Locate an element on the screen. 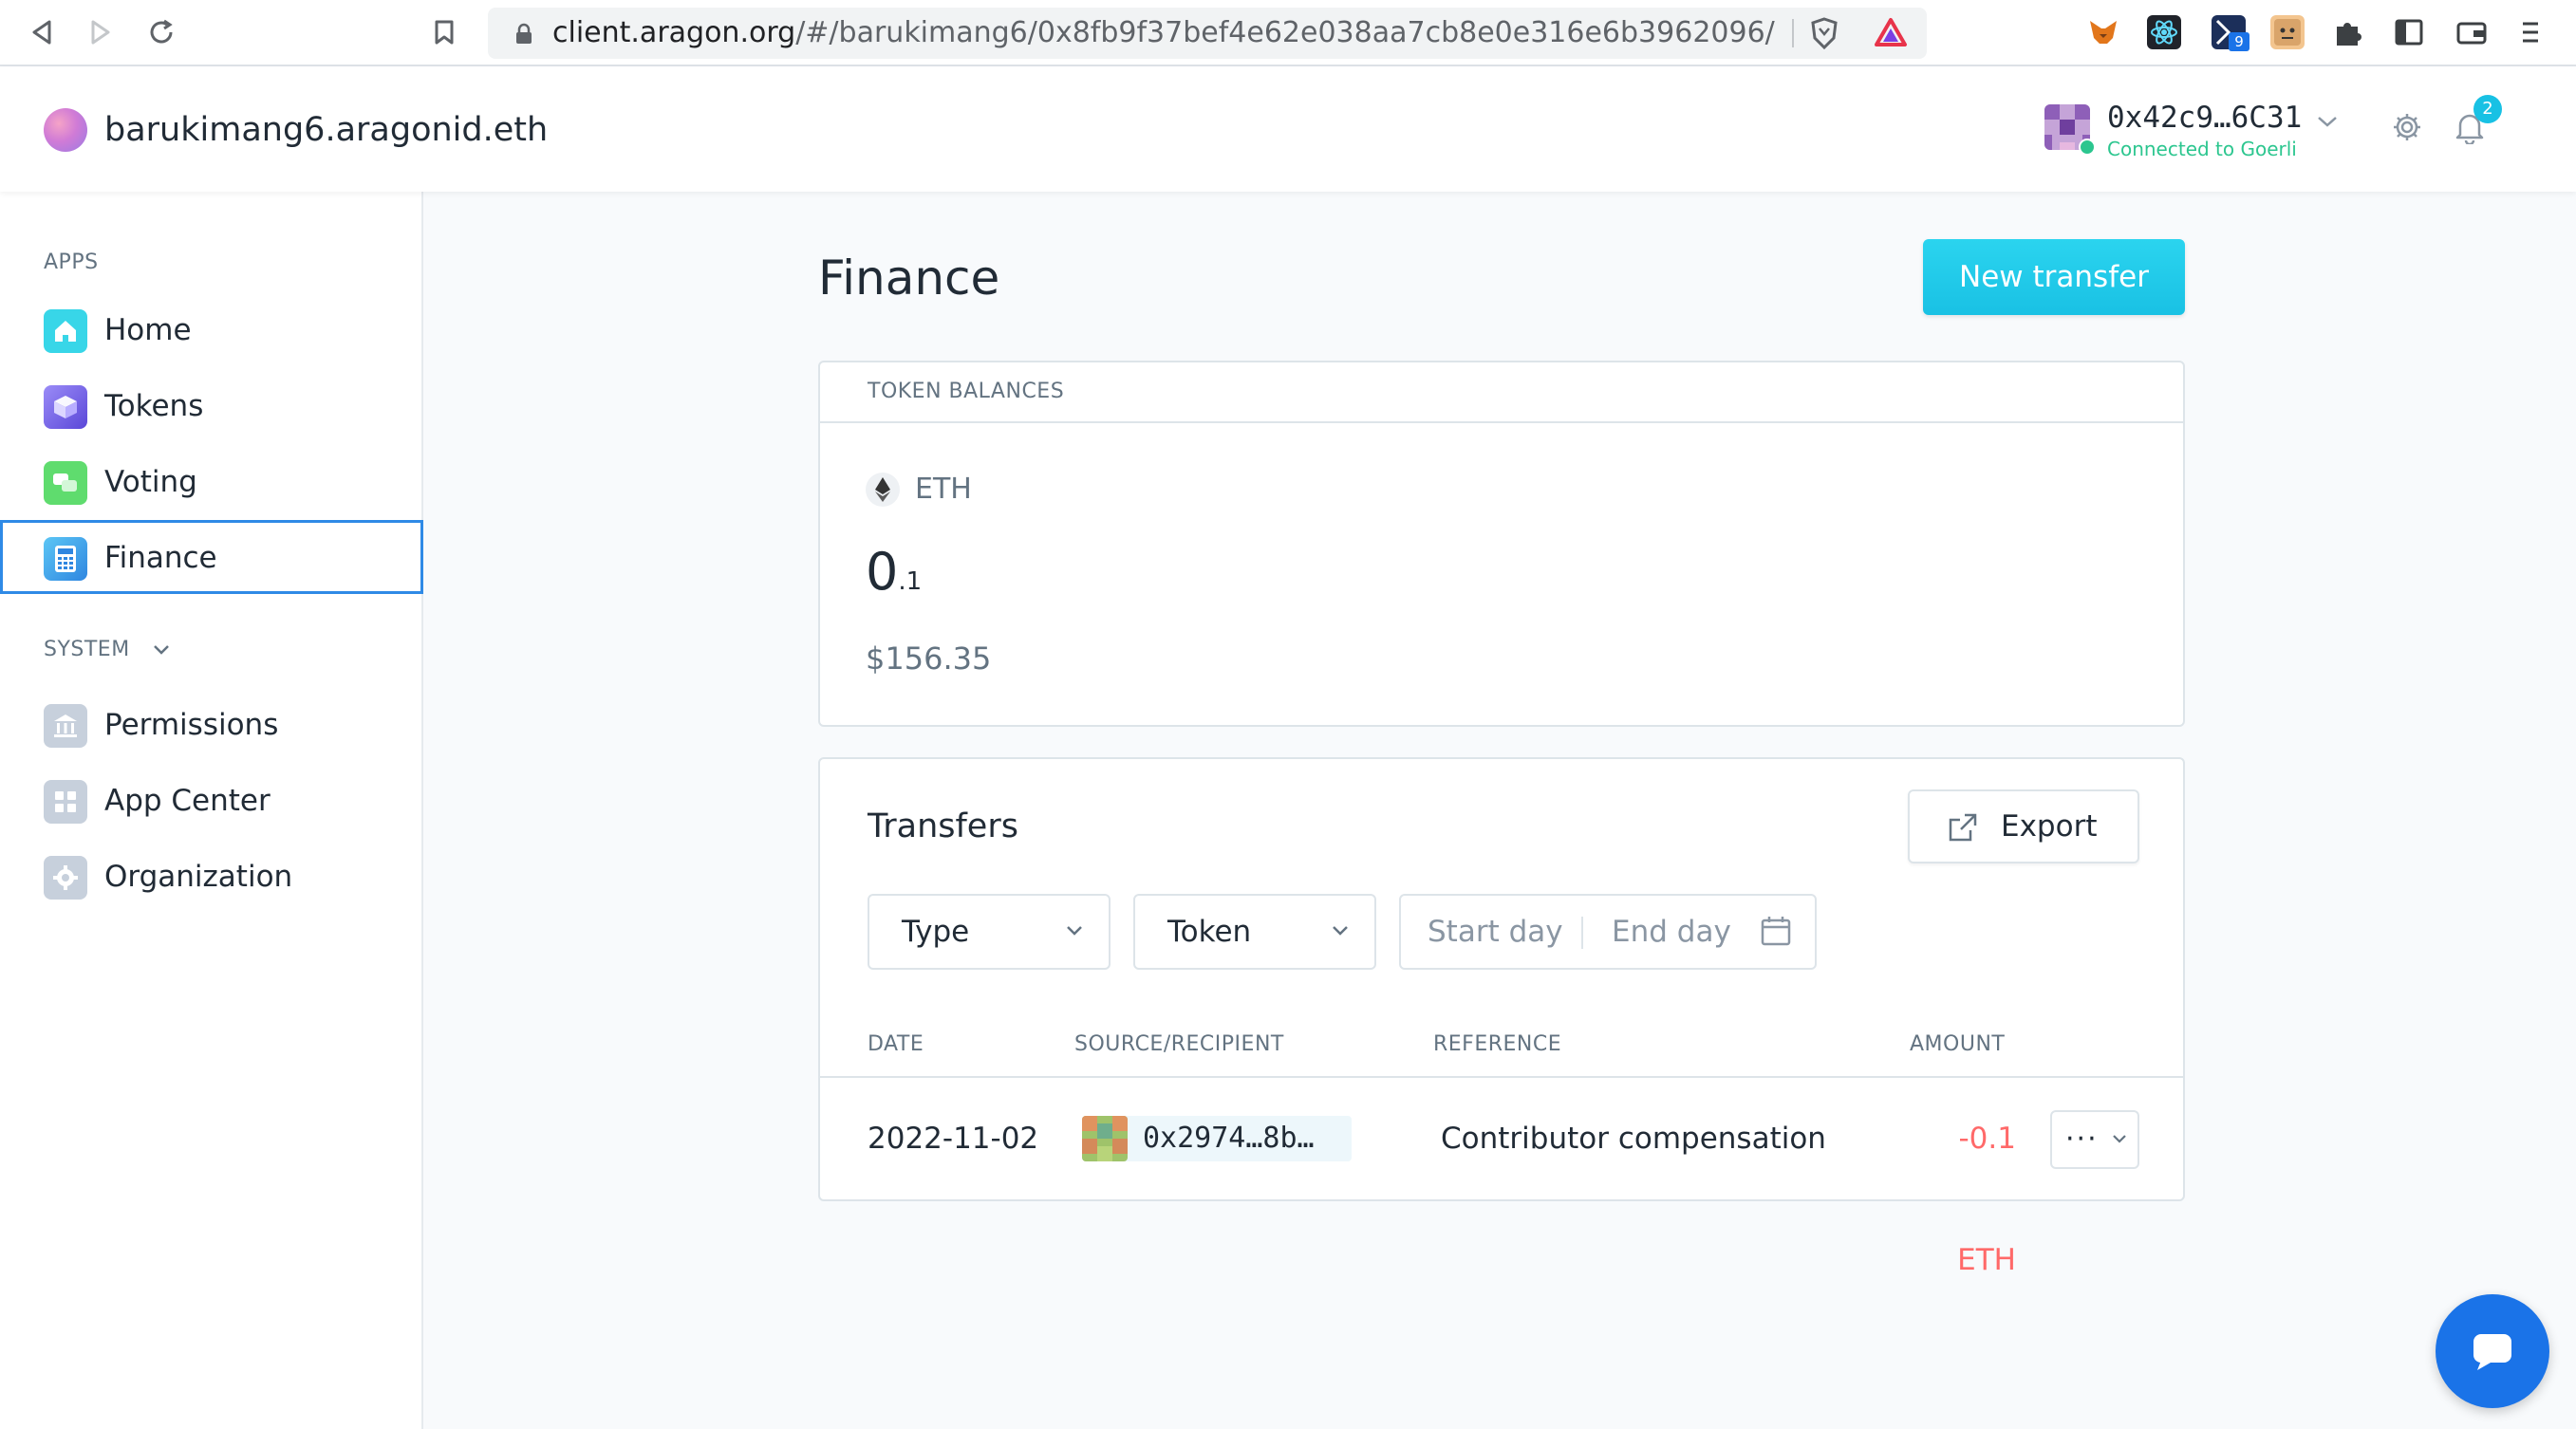 This screenshot has width=2576, height=1429. tokens-icon is located at coordinates (65, 407).